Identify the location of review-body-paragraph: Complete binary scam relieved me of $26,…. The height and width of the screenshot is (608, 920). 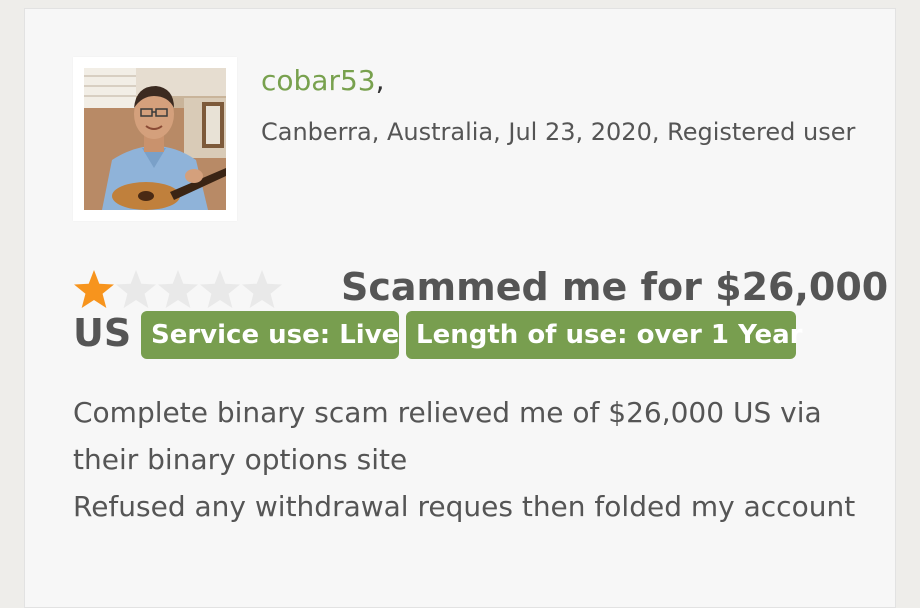
(447, 436).